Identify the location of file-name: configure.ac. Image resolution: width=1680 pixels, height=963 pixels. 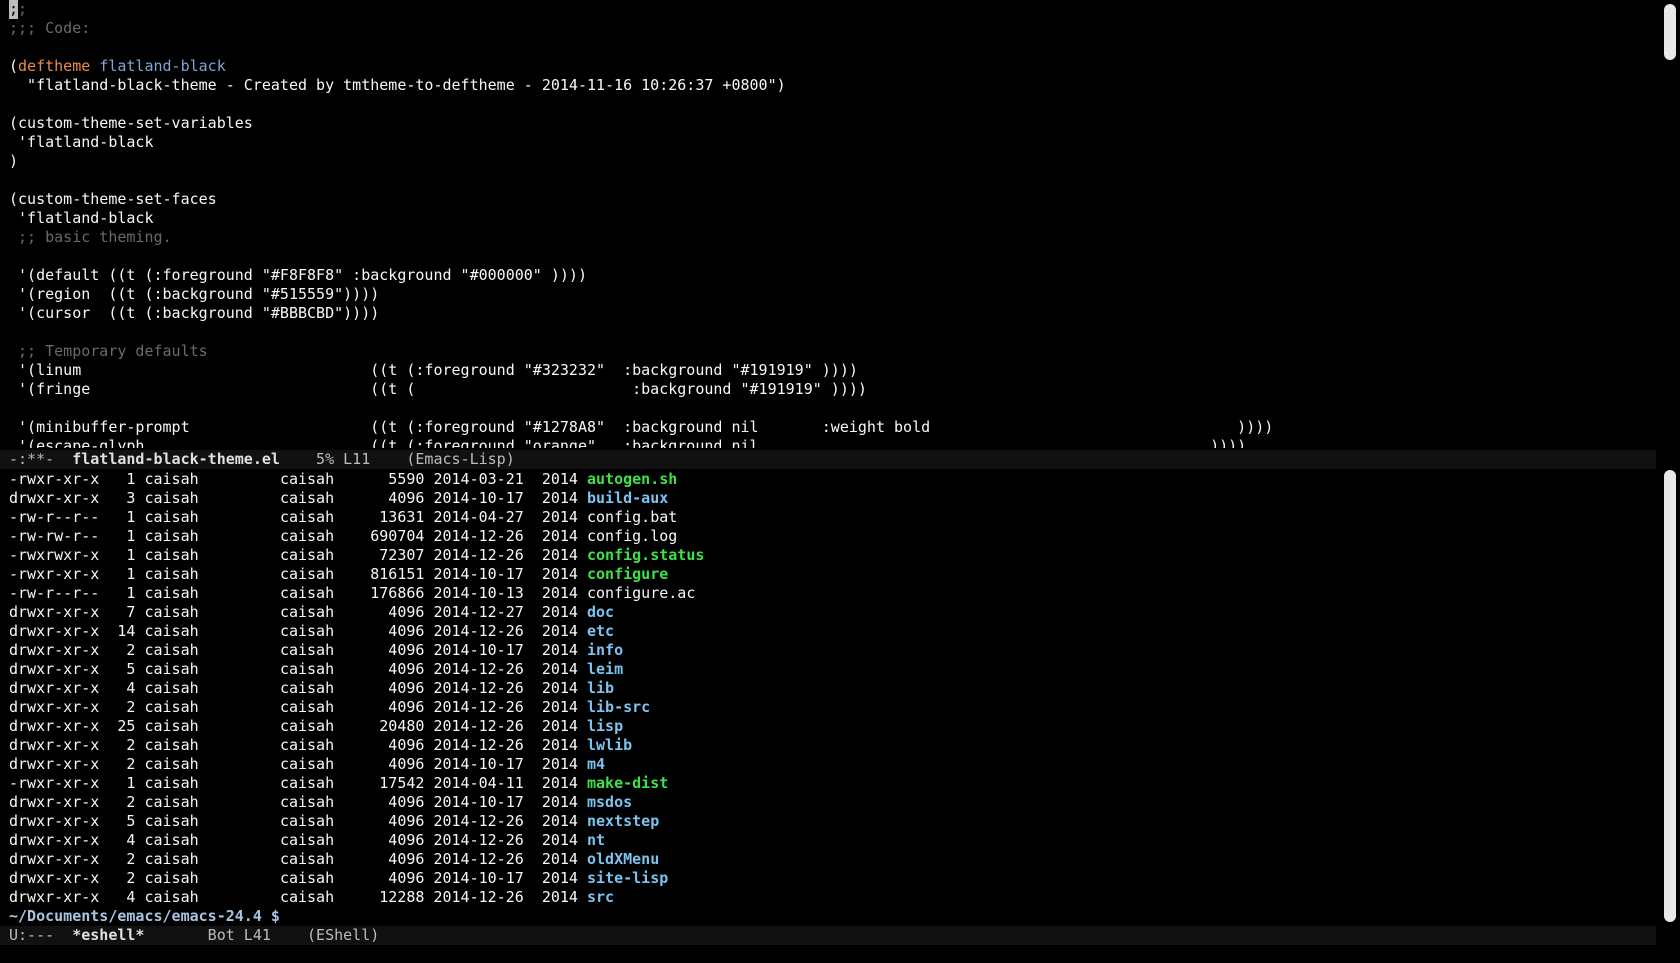
(641, 593).